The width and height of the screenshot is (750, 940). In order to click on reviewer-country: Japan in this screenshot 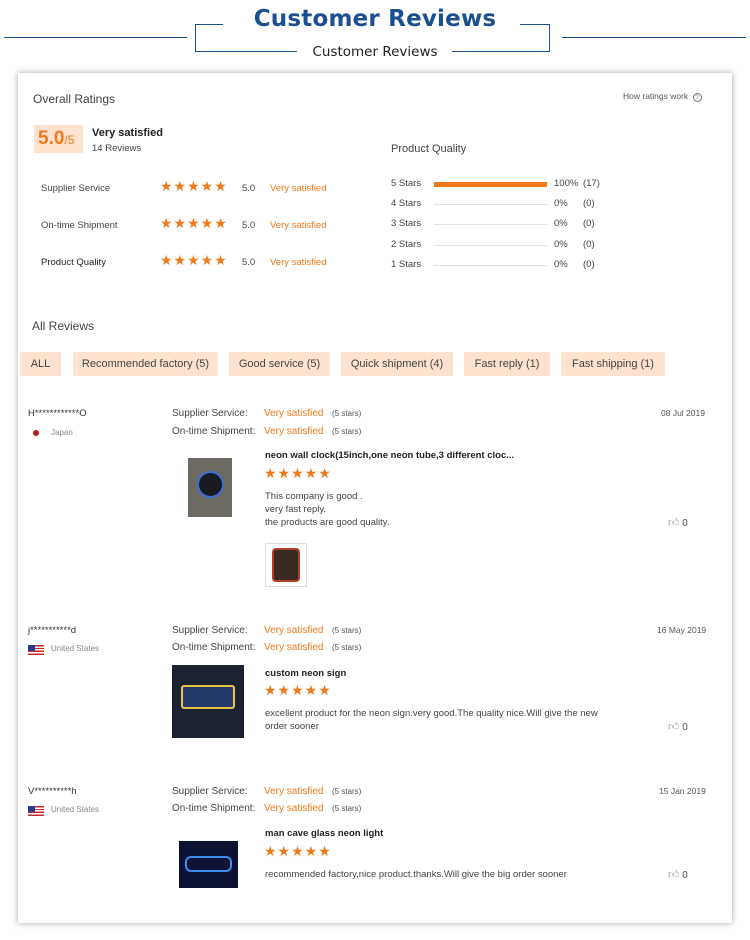, I will do `click(62, 432)`.